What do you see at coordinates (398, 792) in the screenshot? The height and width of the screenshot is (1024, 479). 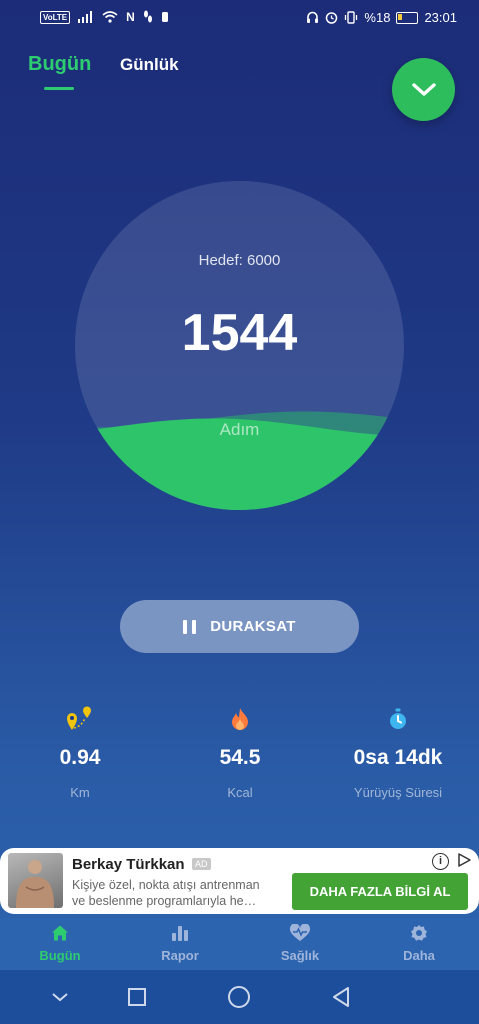 I see `duration-label: Yürüyüş Süresi` at bounding box center [398, 792].